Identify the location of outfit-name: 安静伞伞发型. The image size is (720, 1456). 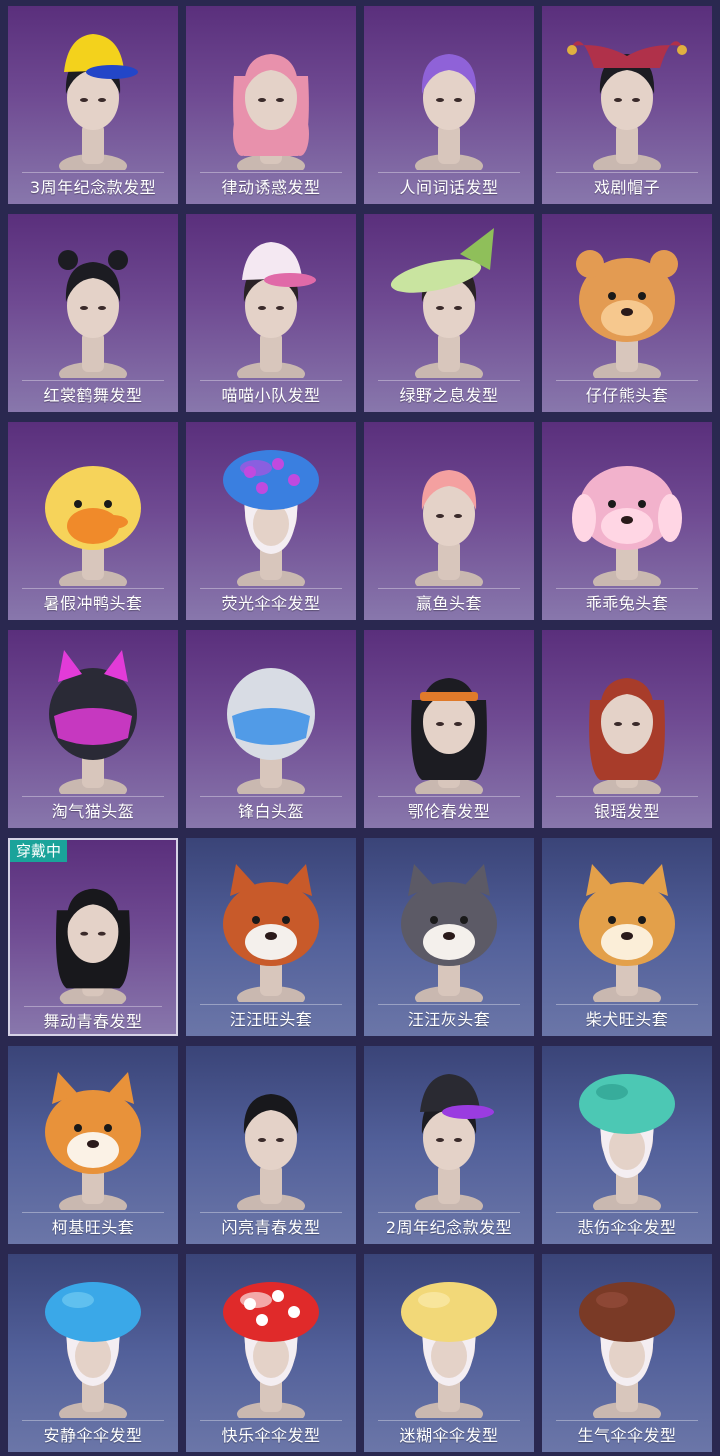
(93, 1435).